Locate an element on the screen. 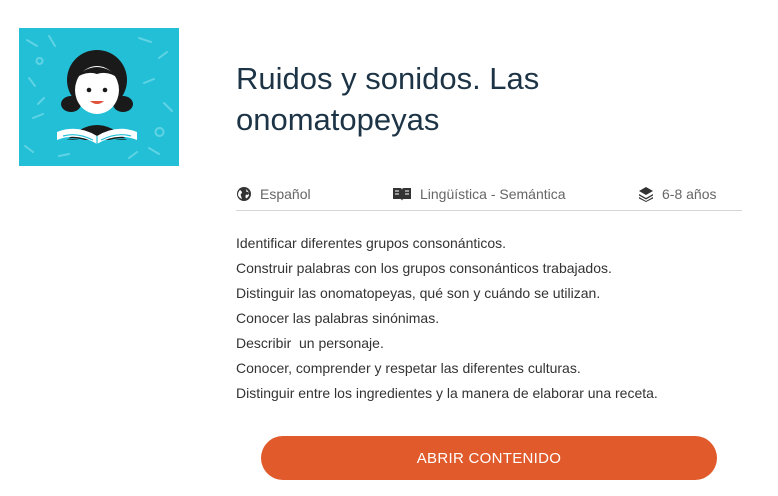  content-thumbnail is located at coordinates (99, 97).